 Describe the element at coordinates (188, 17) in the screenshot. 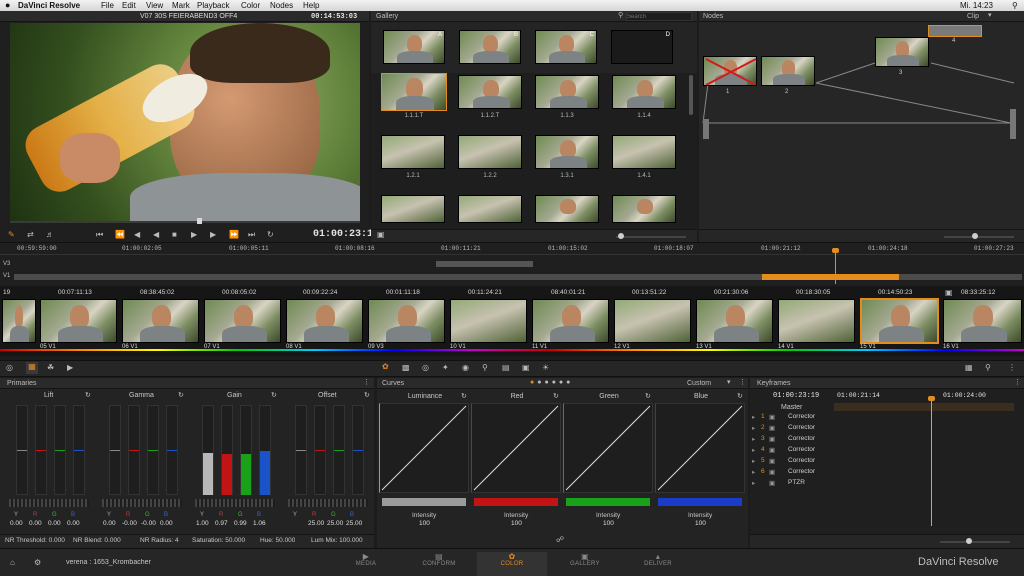

I see `viewer-clip-name: V07 30S FEIERABEND3 OFF4` at that location.